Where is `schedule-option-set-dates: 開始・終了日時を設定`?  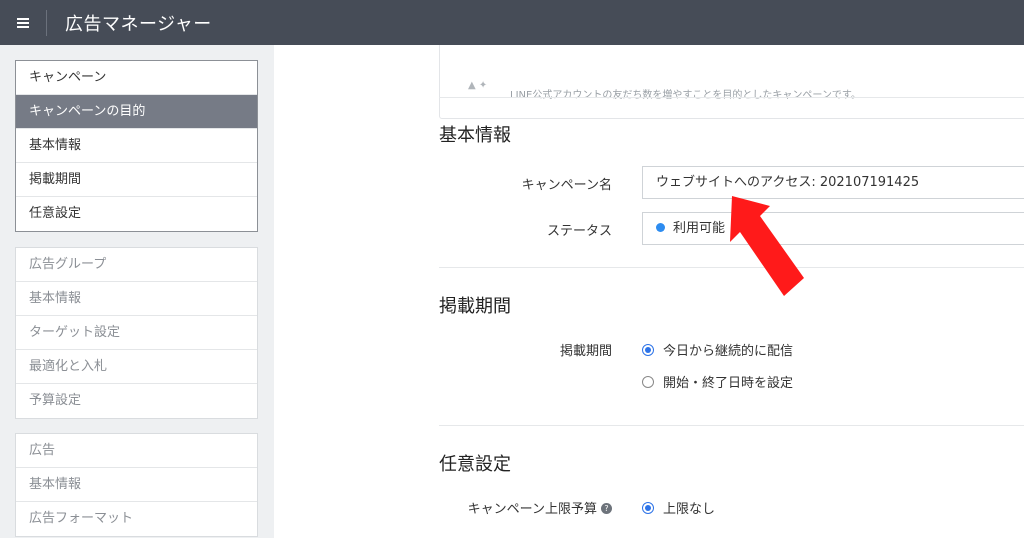 schedule-option-set-dates: 開始・終了日時を設定 is located at coordinates (717, 381).